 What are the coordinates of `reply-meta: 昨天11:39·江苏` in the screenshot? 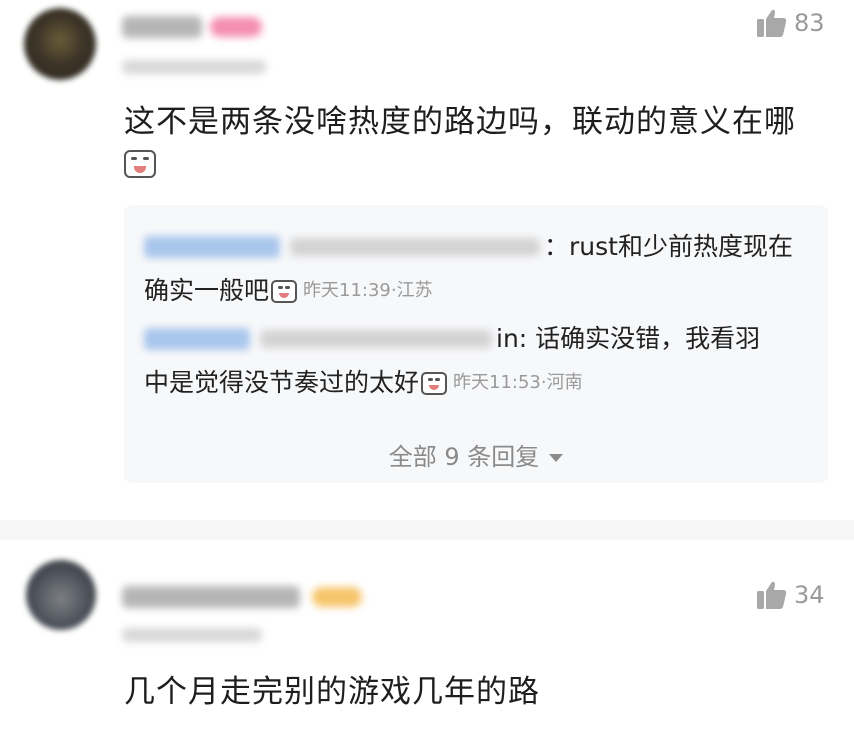 It's located at (368, 290).